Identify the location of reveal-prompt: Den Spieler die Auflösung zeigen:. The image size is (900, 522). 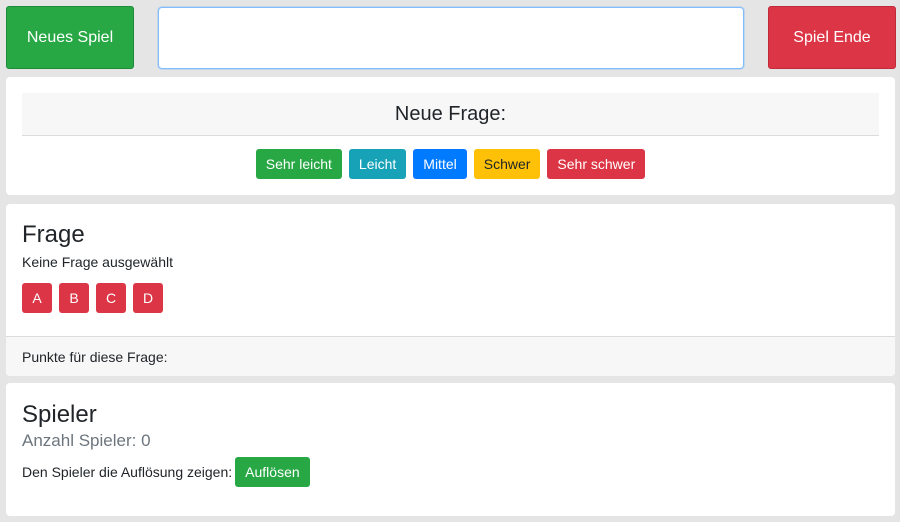
(127, 472).